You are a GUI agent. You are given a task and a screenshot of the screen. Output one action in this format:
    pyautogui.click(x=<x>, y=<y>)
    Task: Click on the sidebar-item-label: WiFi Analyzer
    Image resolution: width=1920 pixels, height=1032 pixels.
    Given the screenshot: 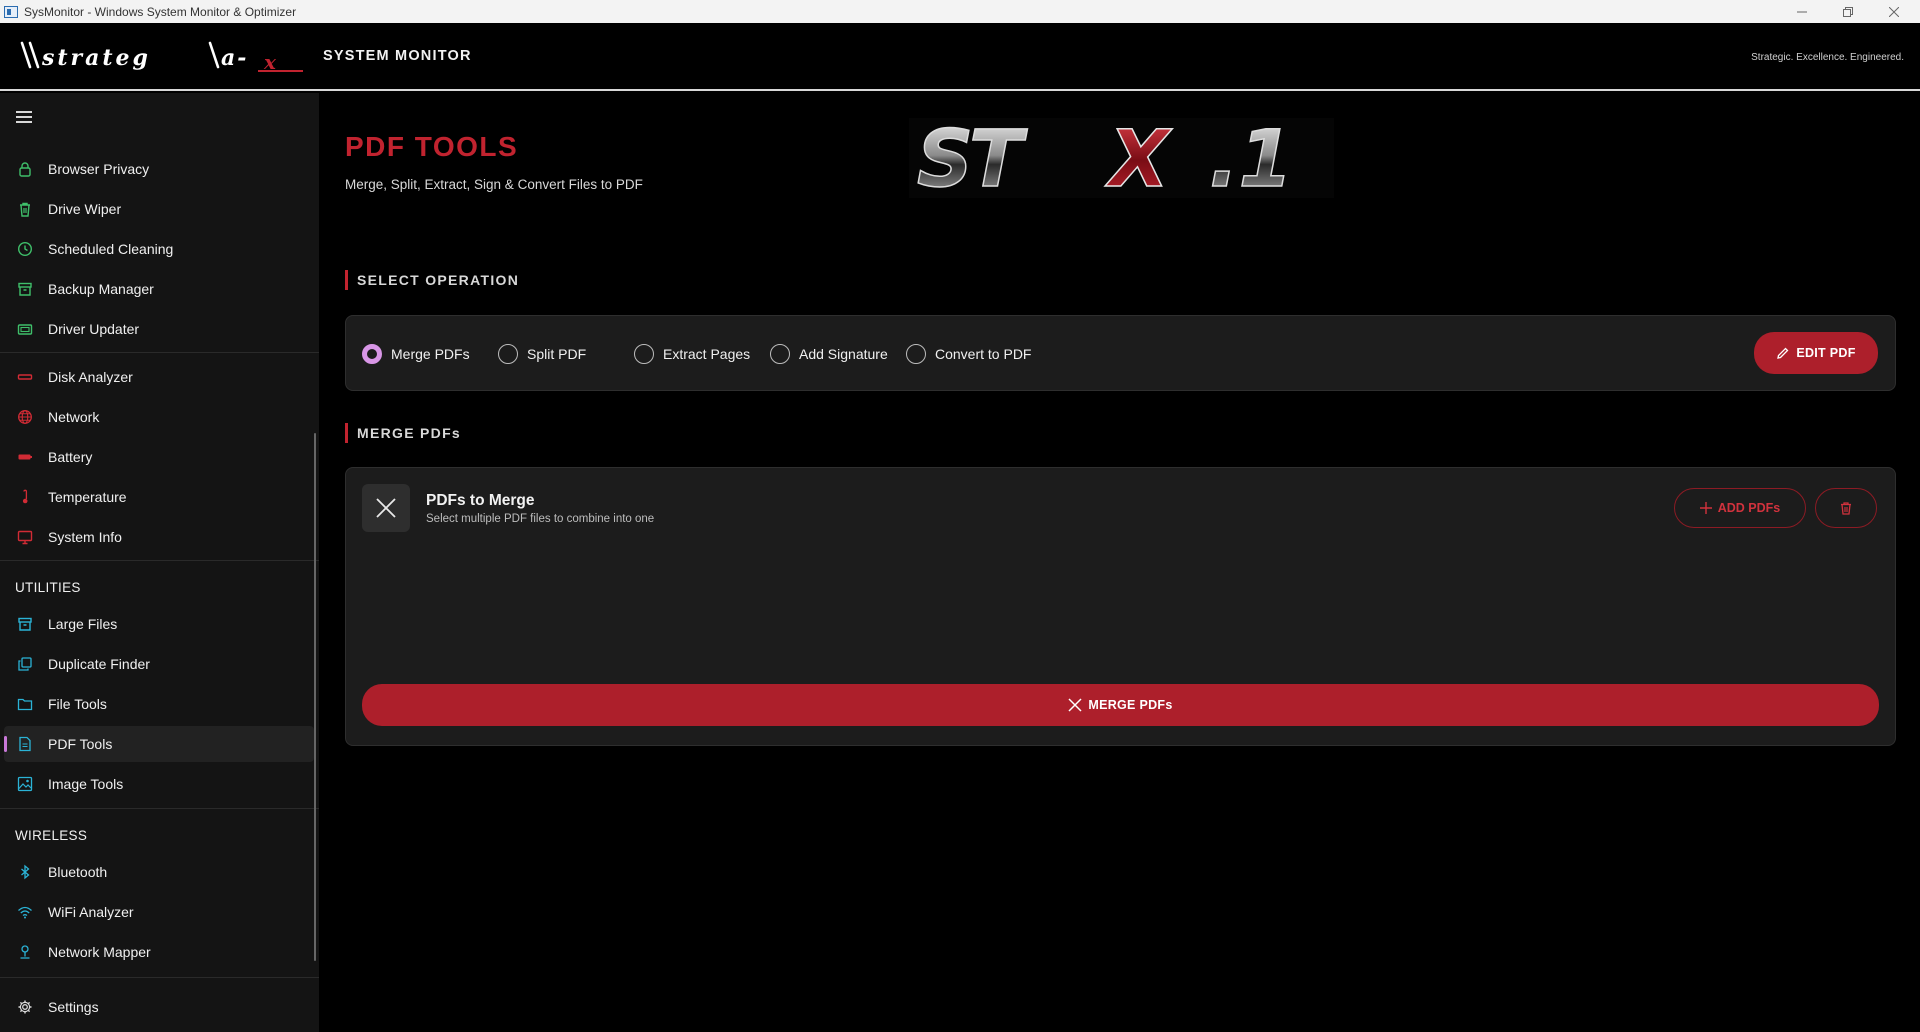 What is the action you would take?
    pyautogui.click(x=91, y=912)
    